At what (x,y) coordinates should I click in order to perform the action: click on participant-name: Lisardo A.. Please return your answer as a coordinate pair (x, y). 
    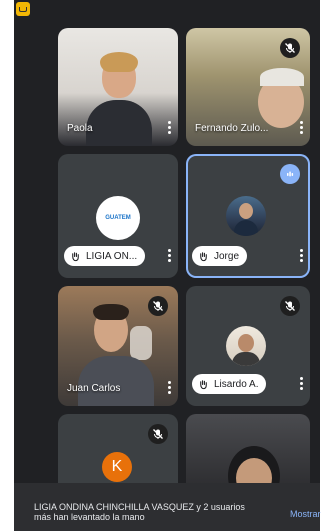
    Looking at the image, I should click on (236, 384).